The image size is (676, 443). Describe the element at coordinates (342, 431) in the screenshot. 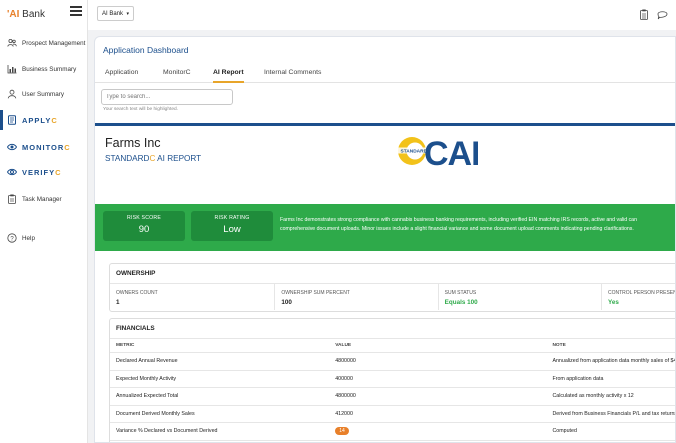

I see `variance-badge: 14` at that location.